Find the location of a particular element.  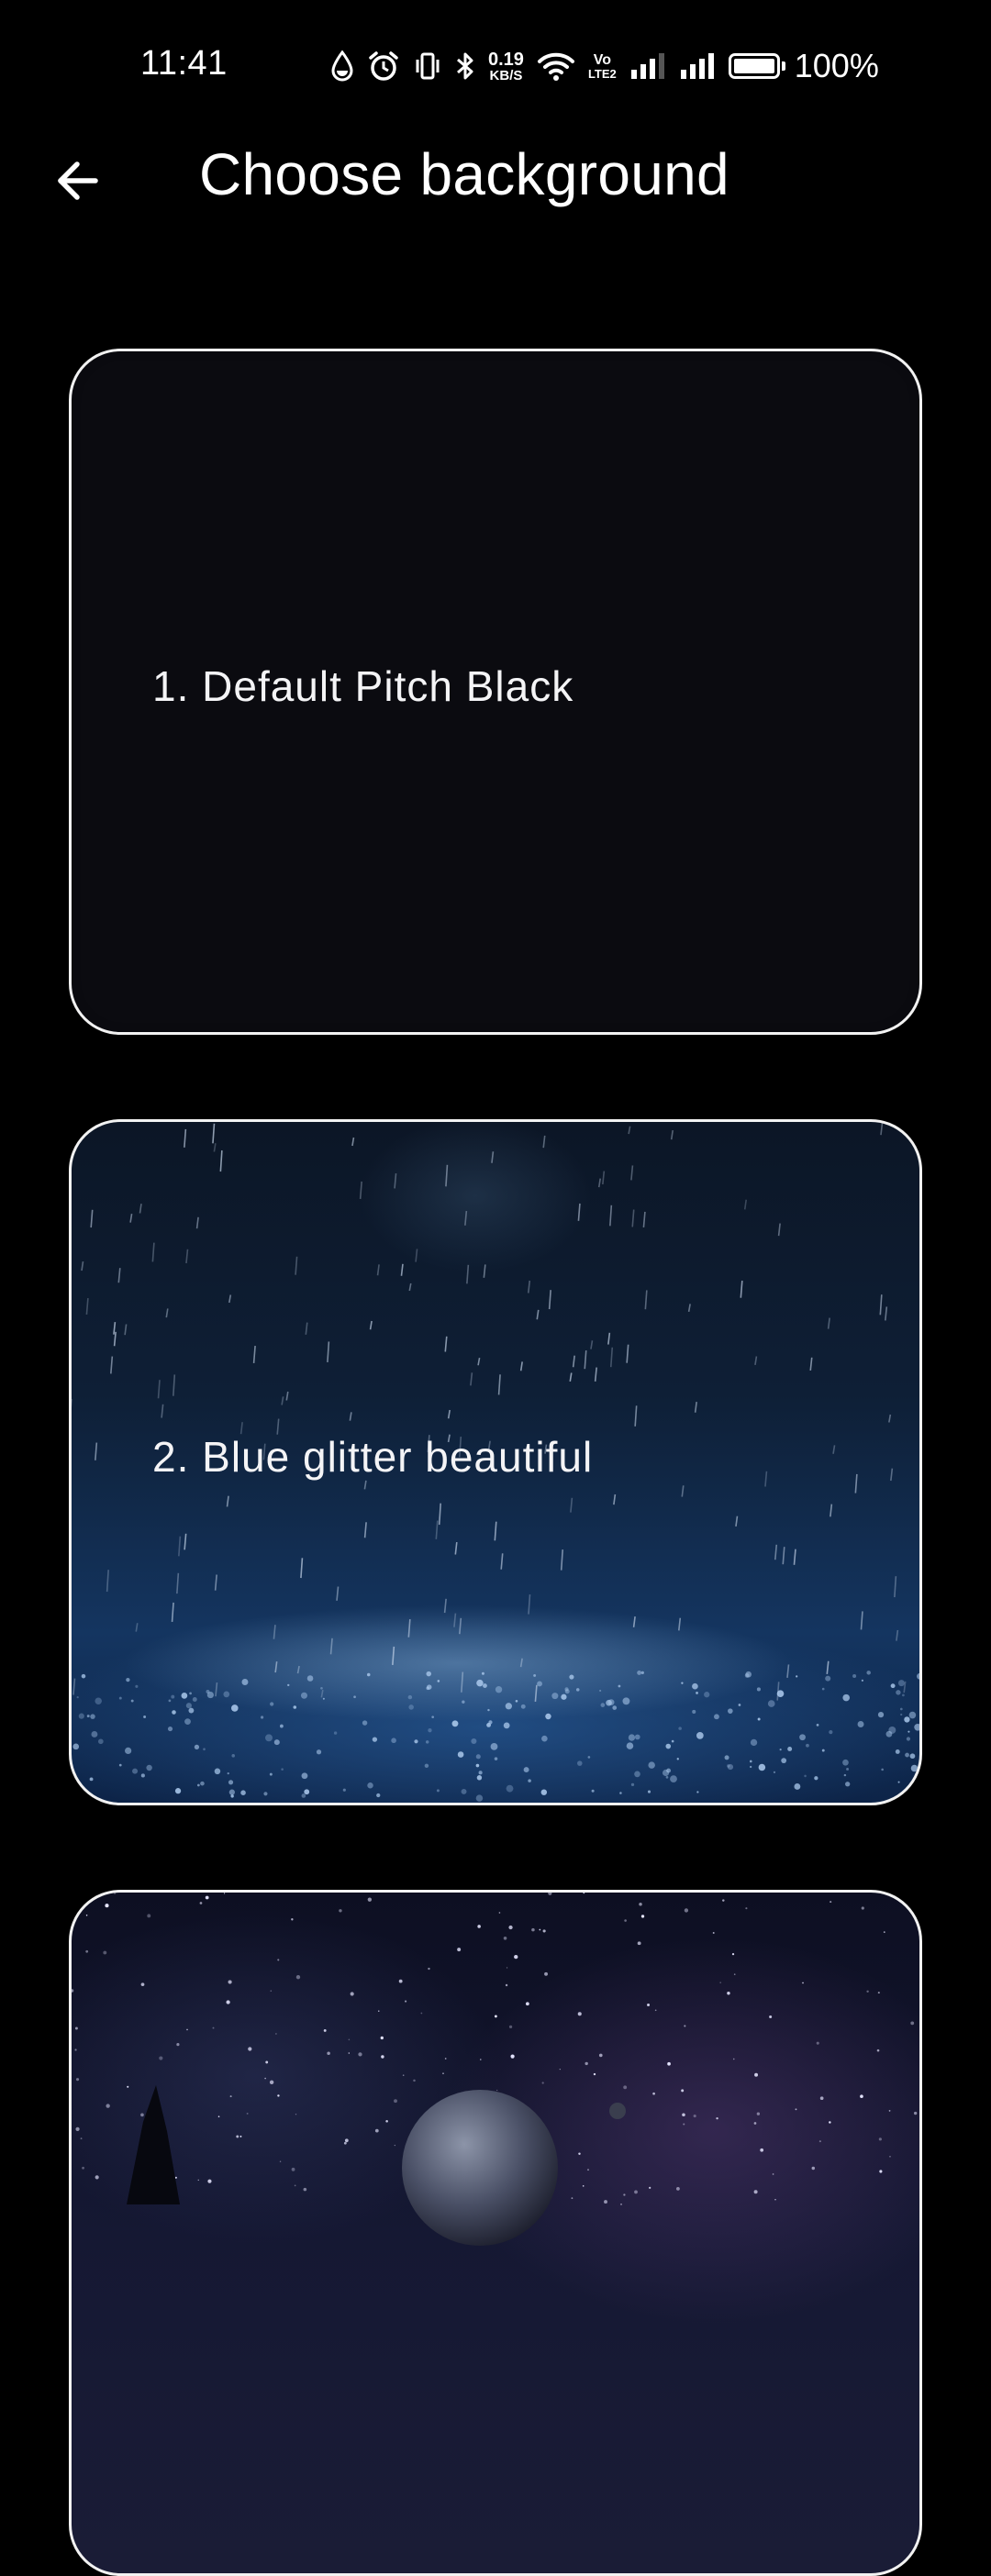

volte-top-label: Vo is located at coordinates (602, 60).